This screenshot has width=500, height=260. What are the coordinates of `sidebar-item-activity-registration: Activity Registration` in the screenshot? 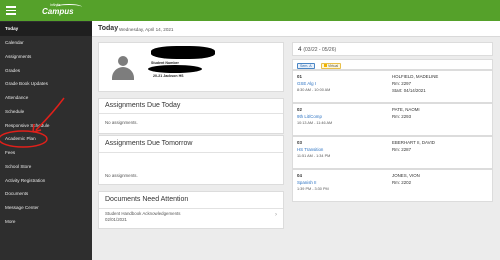 It's located at (46, 181).